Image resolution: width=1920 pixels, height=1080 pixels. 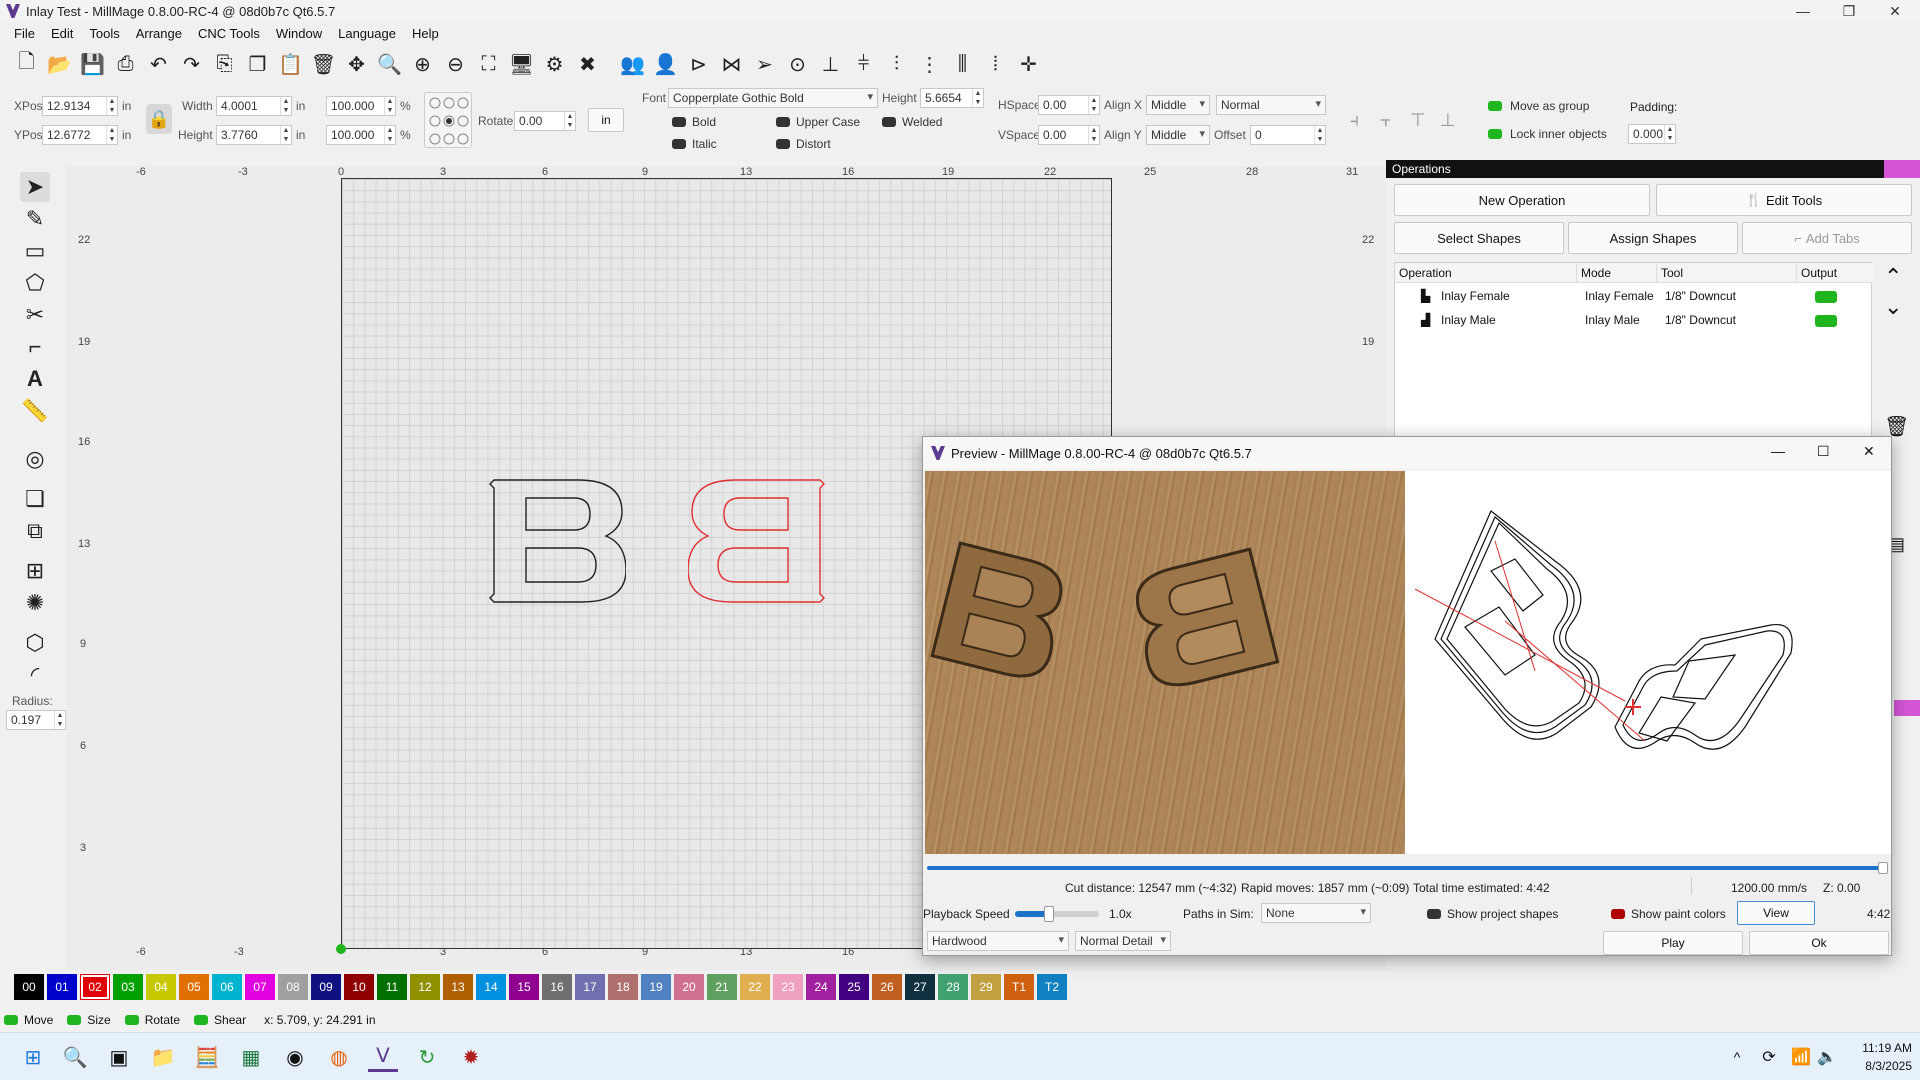 What do you see at coordinates (1883, 868) in the screenshot?
I see `progress-handle` at bounding box center [1883, 868].